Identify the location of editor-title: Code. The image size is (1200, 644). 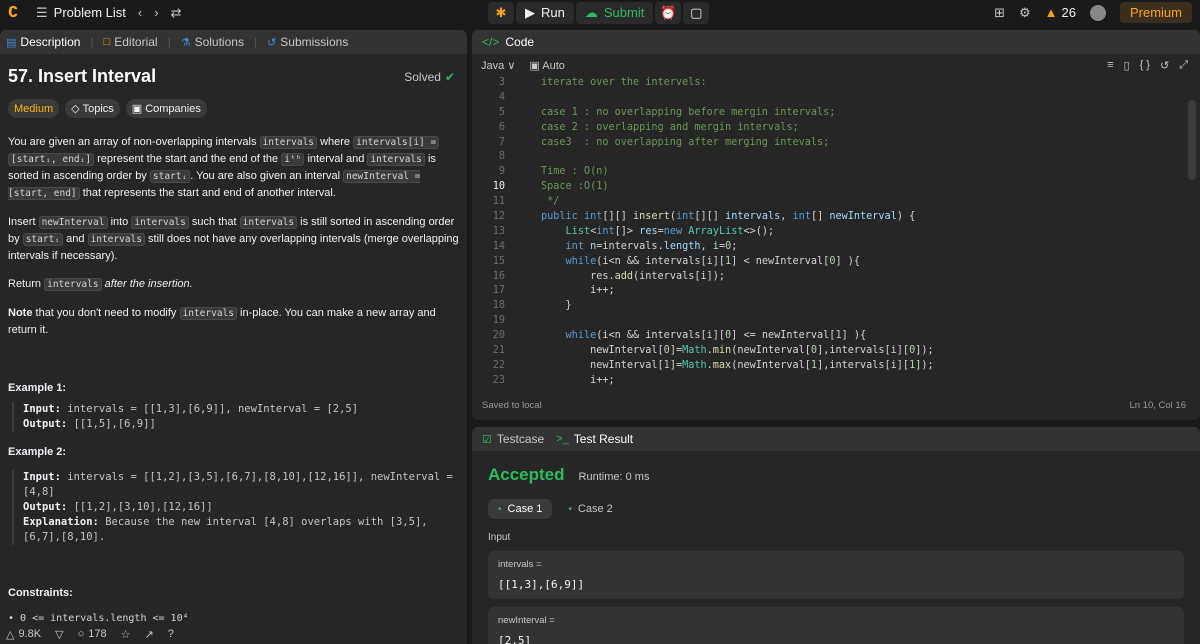
(520, 42).